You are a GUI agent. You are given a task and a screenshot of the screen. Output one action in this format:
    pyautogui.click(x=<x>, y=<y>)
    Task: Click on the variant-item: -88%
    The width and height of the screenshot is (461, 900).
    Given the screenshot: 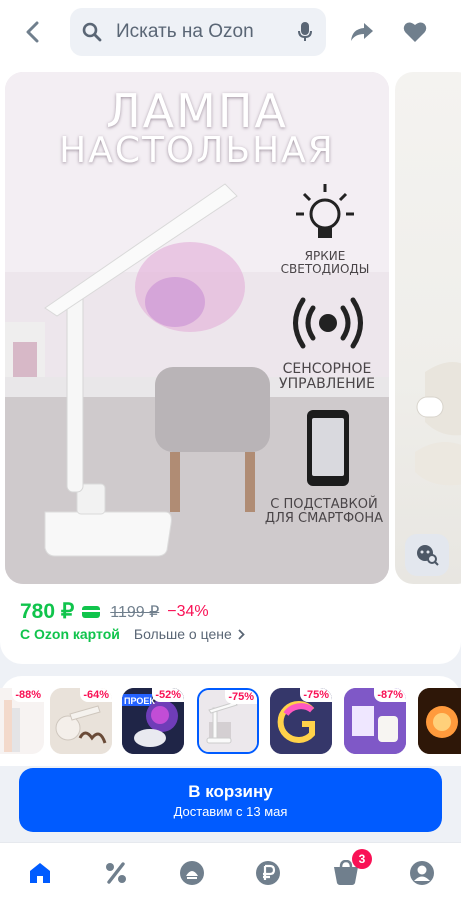 What is the action you would take?
    pyautogui.click(x=22, y=721)
    